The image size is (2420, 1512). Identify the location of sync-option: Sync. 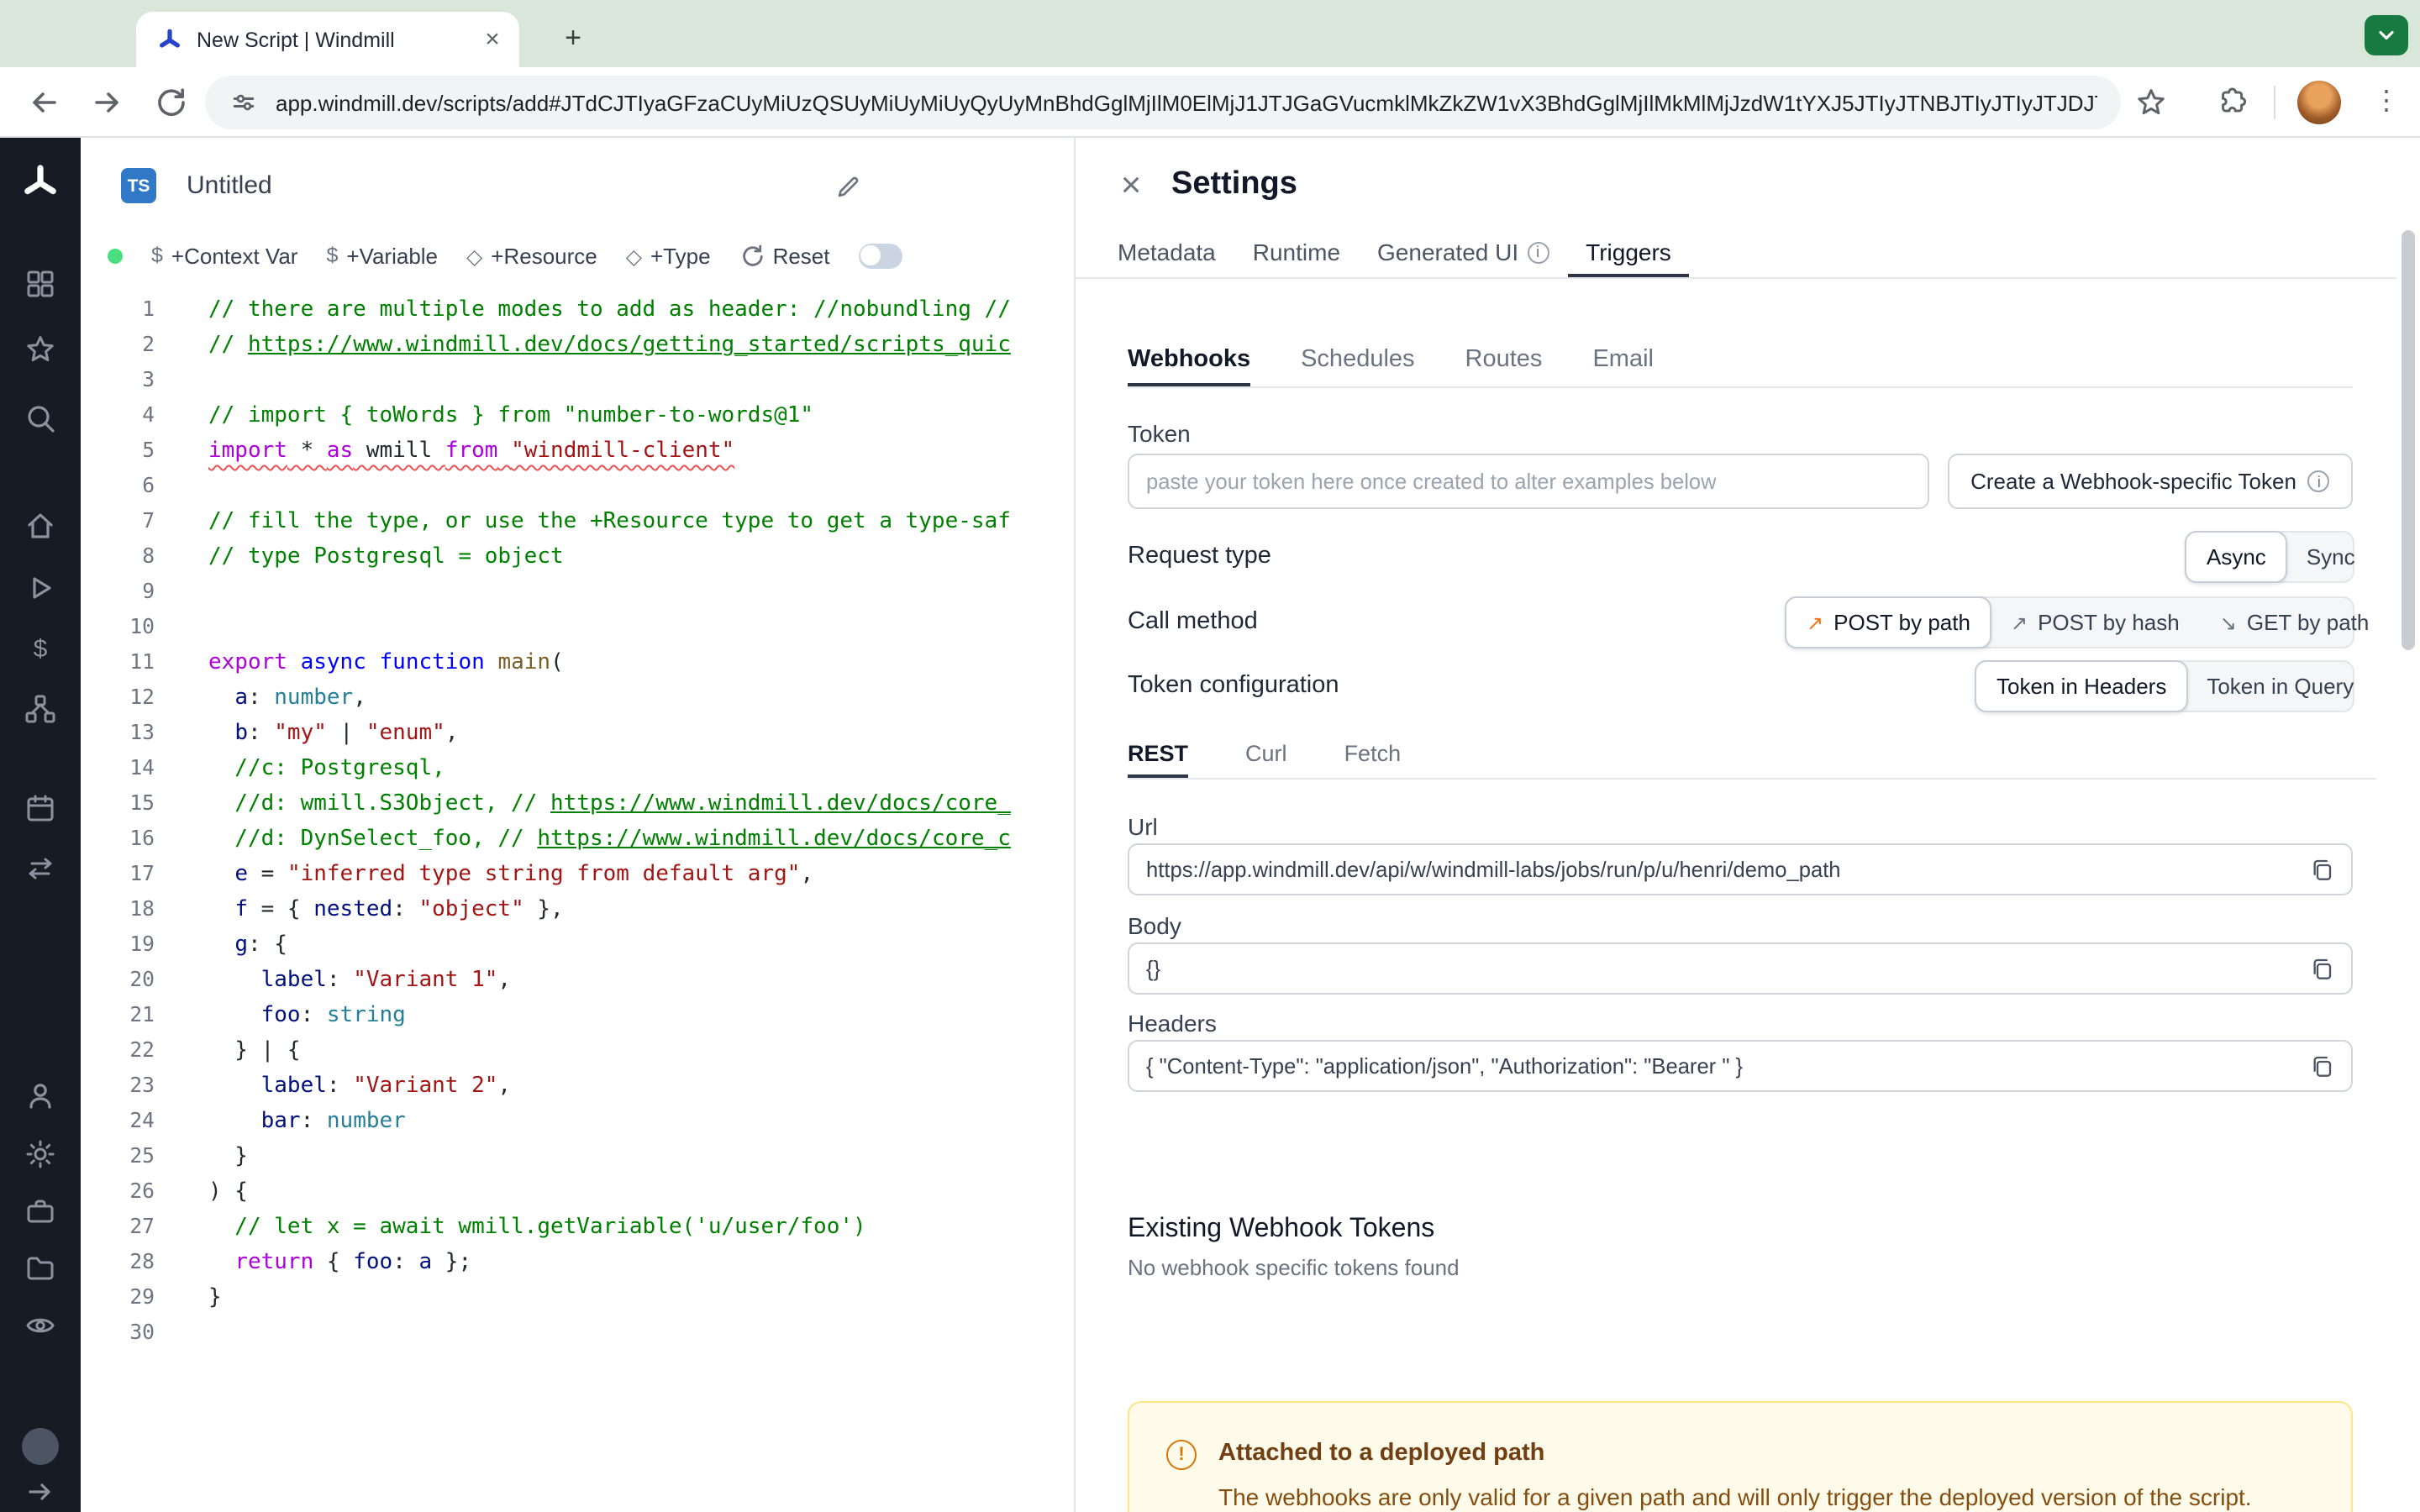
(2330, 557).